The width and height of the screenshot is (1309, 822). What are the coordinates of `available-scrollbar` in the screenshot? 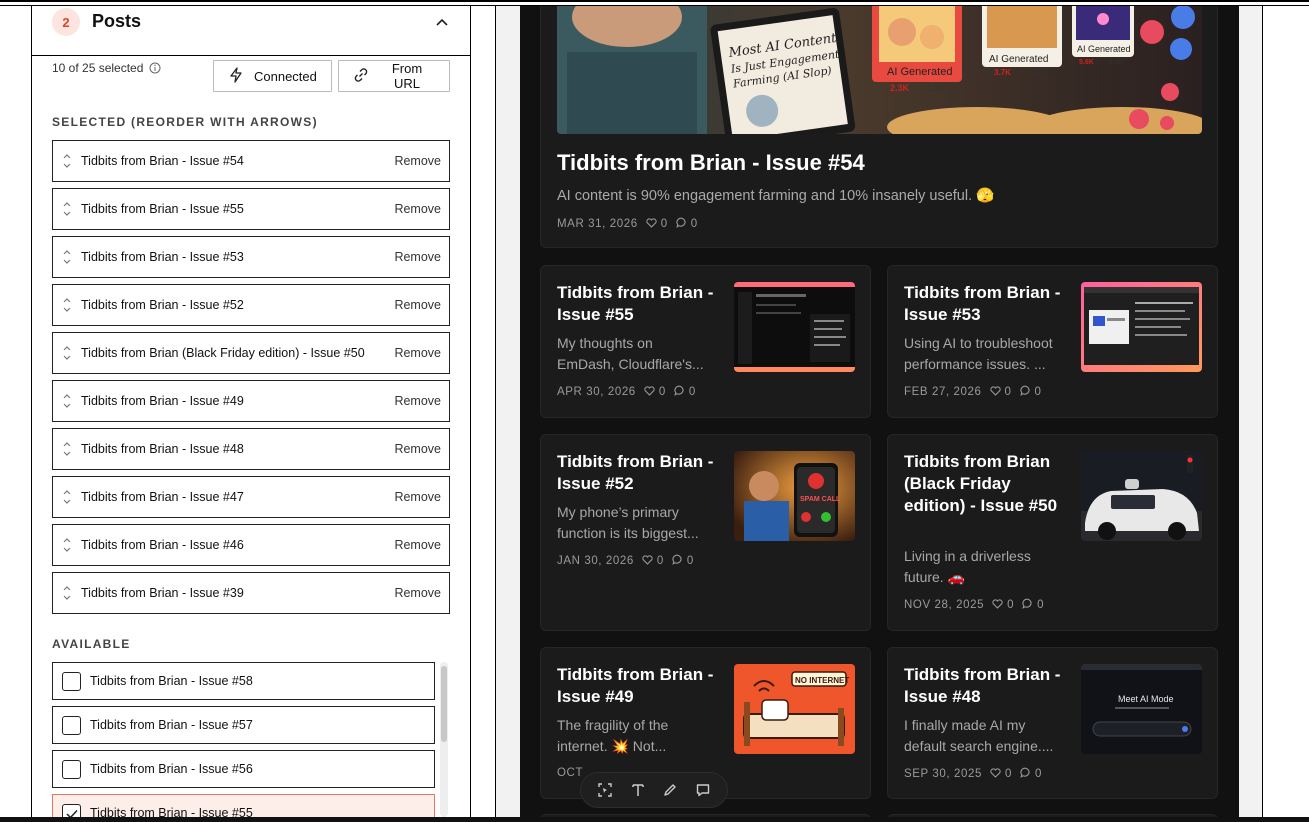 It's located at (444, 739).